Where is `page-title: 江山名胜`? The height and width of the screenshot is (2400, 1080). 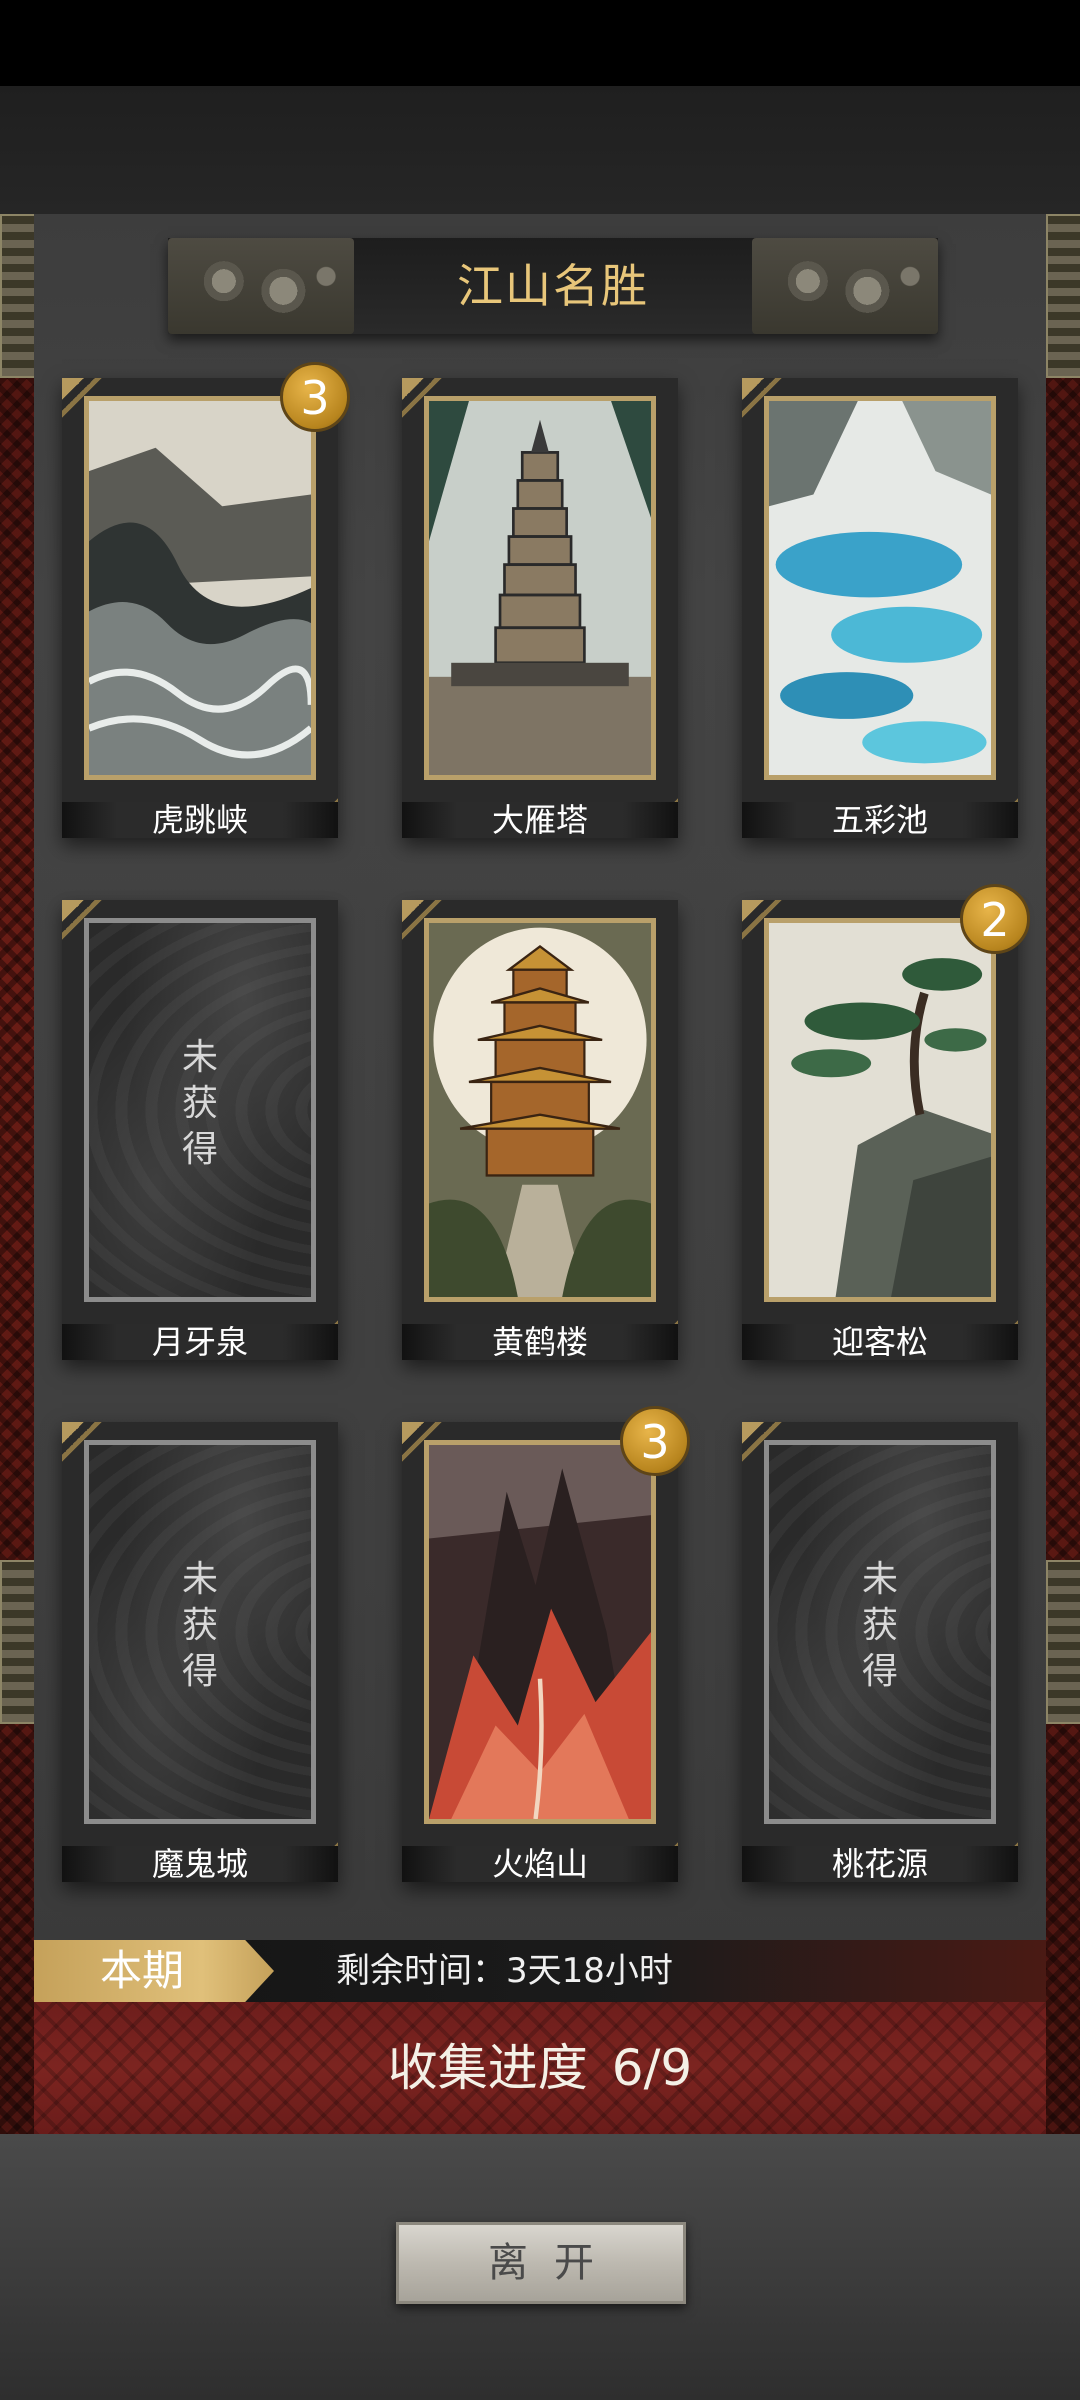
page-title: 江山名胜 is located at coordinates (553, 286).